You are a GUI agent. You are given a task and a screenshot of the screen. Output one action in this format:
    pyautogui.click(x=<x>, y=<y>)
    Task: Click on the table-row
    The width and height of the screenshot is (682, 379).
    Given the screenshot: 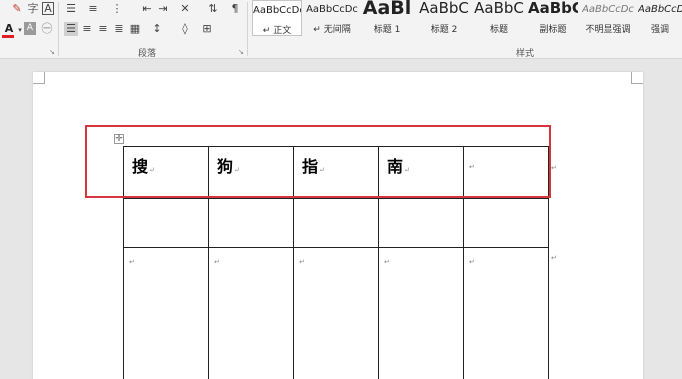 What is the action you would take?
    pyautogui.click(x=336, y=223)
    